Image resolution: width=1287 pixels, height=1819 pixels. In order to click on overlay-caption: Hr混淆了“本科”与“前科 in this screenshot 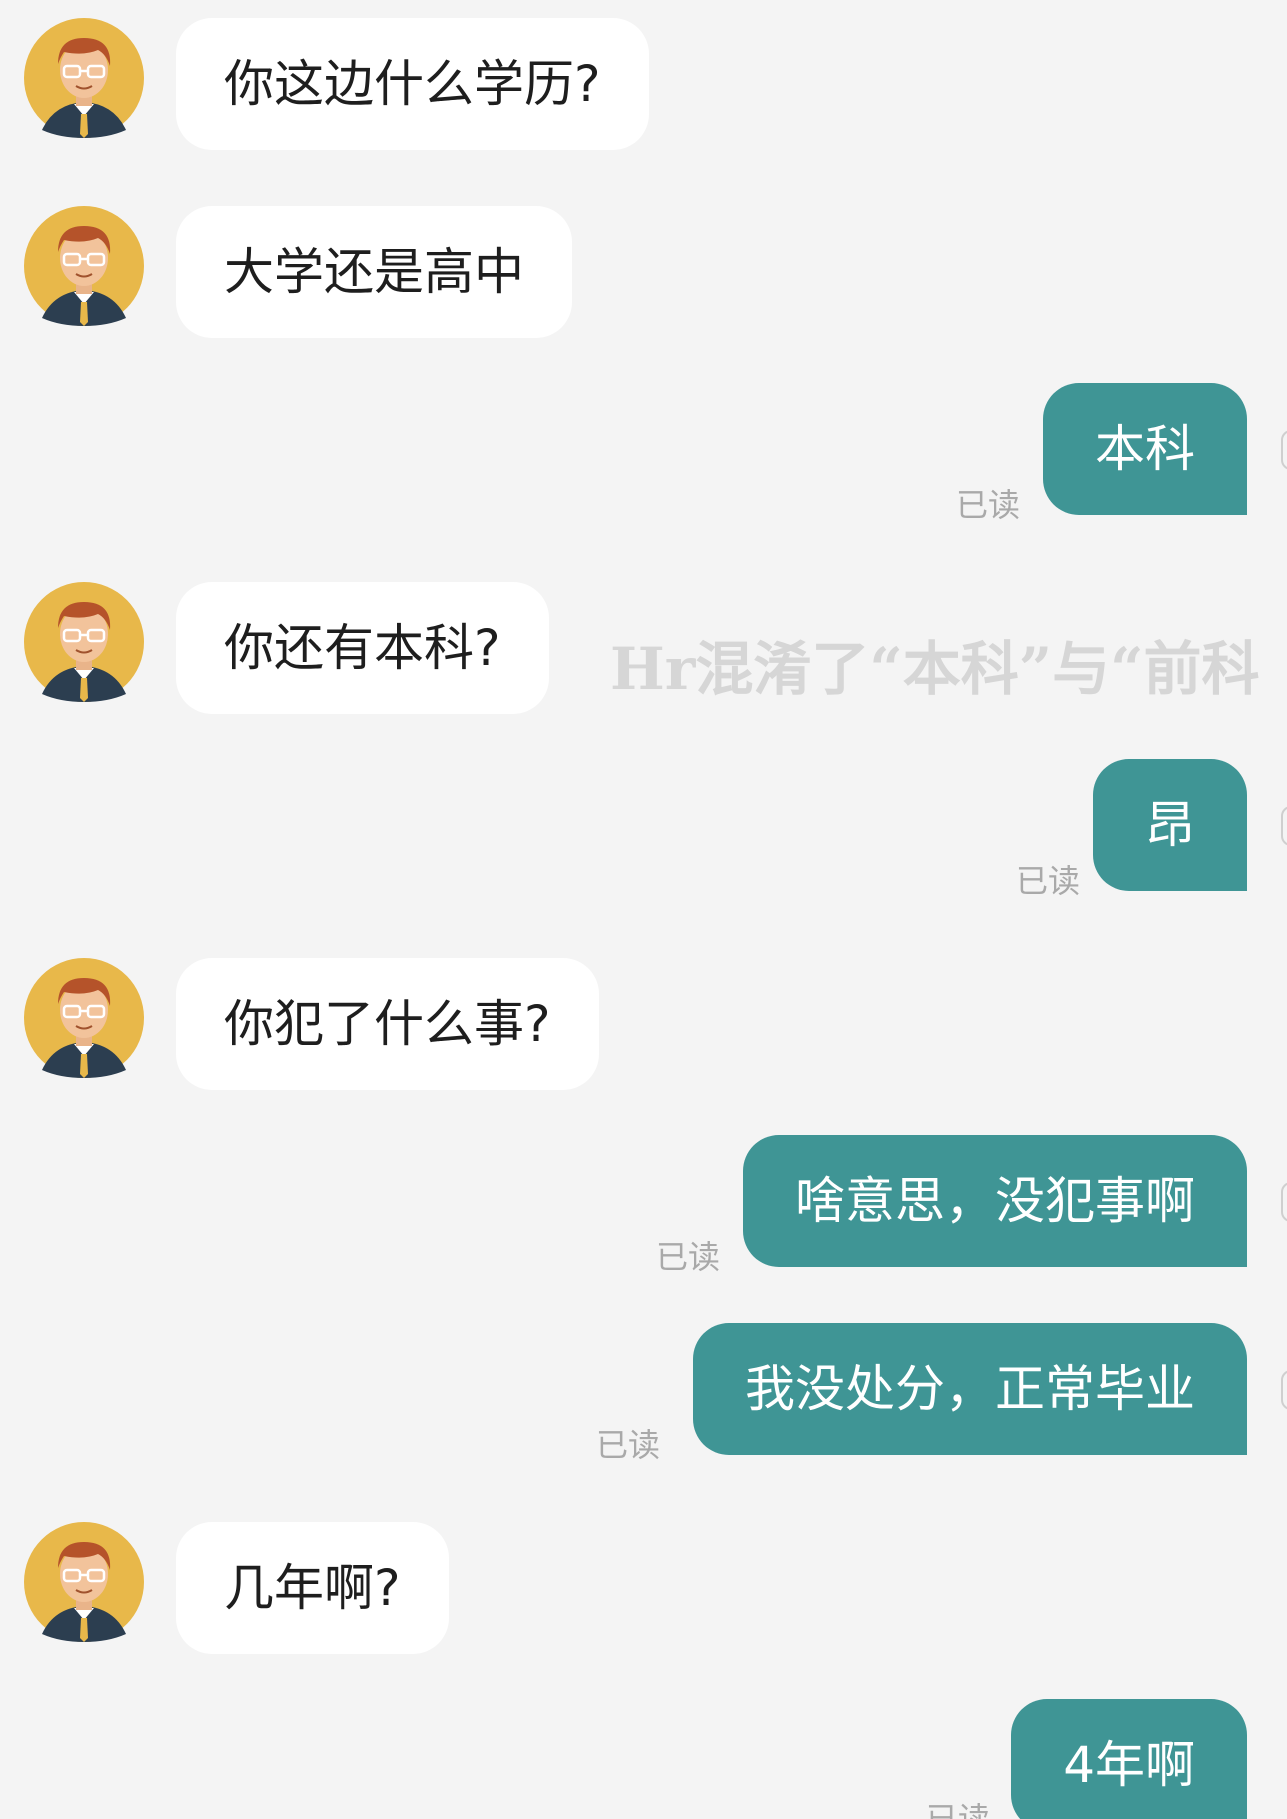, I will do `click(935, 669)`.